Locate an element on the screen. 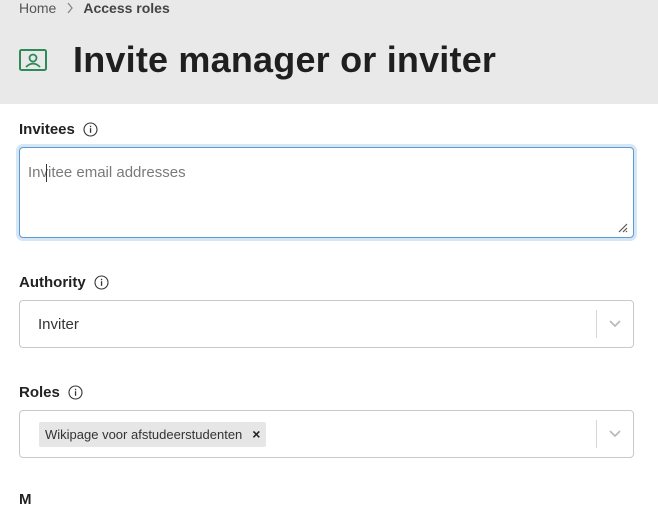  next-section-label: M is located at coordinates (25, 499).